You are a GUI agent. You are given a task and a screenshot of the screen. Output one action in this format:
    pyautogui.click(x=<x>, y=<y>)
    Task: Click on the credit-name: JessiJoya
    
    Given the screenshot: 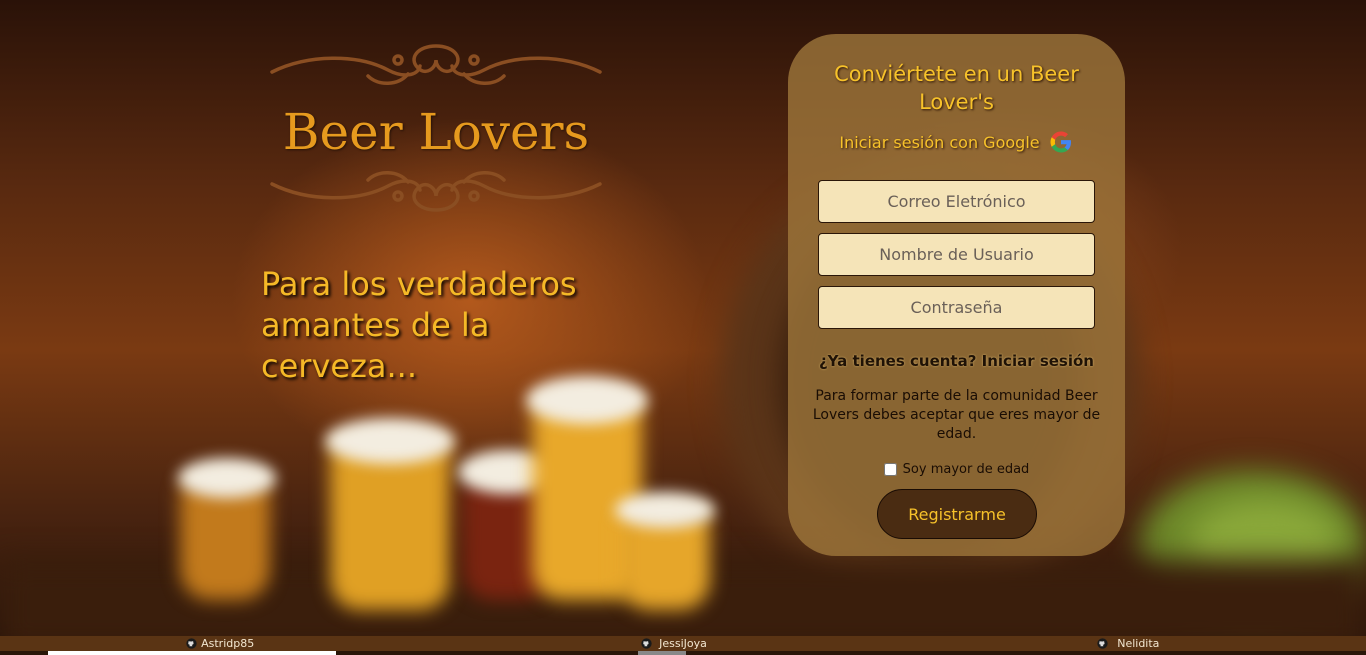 What is the action you would take?
    pyautogui.click(x=683, y=643)
    